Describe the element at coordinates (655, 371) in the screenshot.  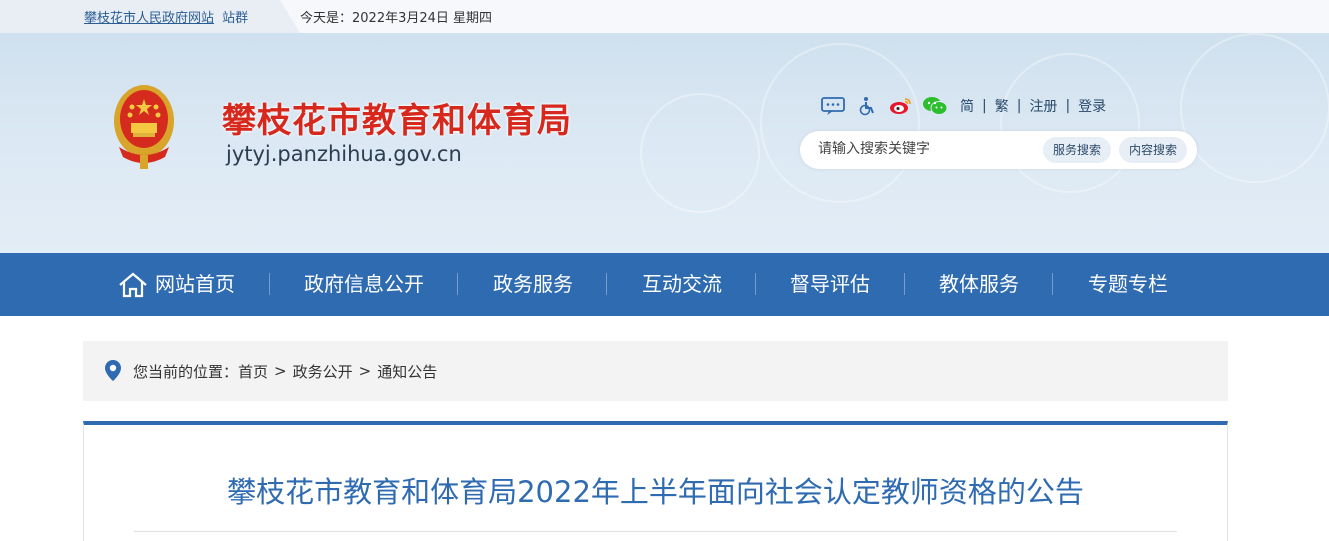
I see `breadcrumb: 您当前的位置： 首页 > 政务公开 > 通知公告` at that location.